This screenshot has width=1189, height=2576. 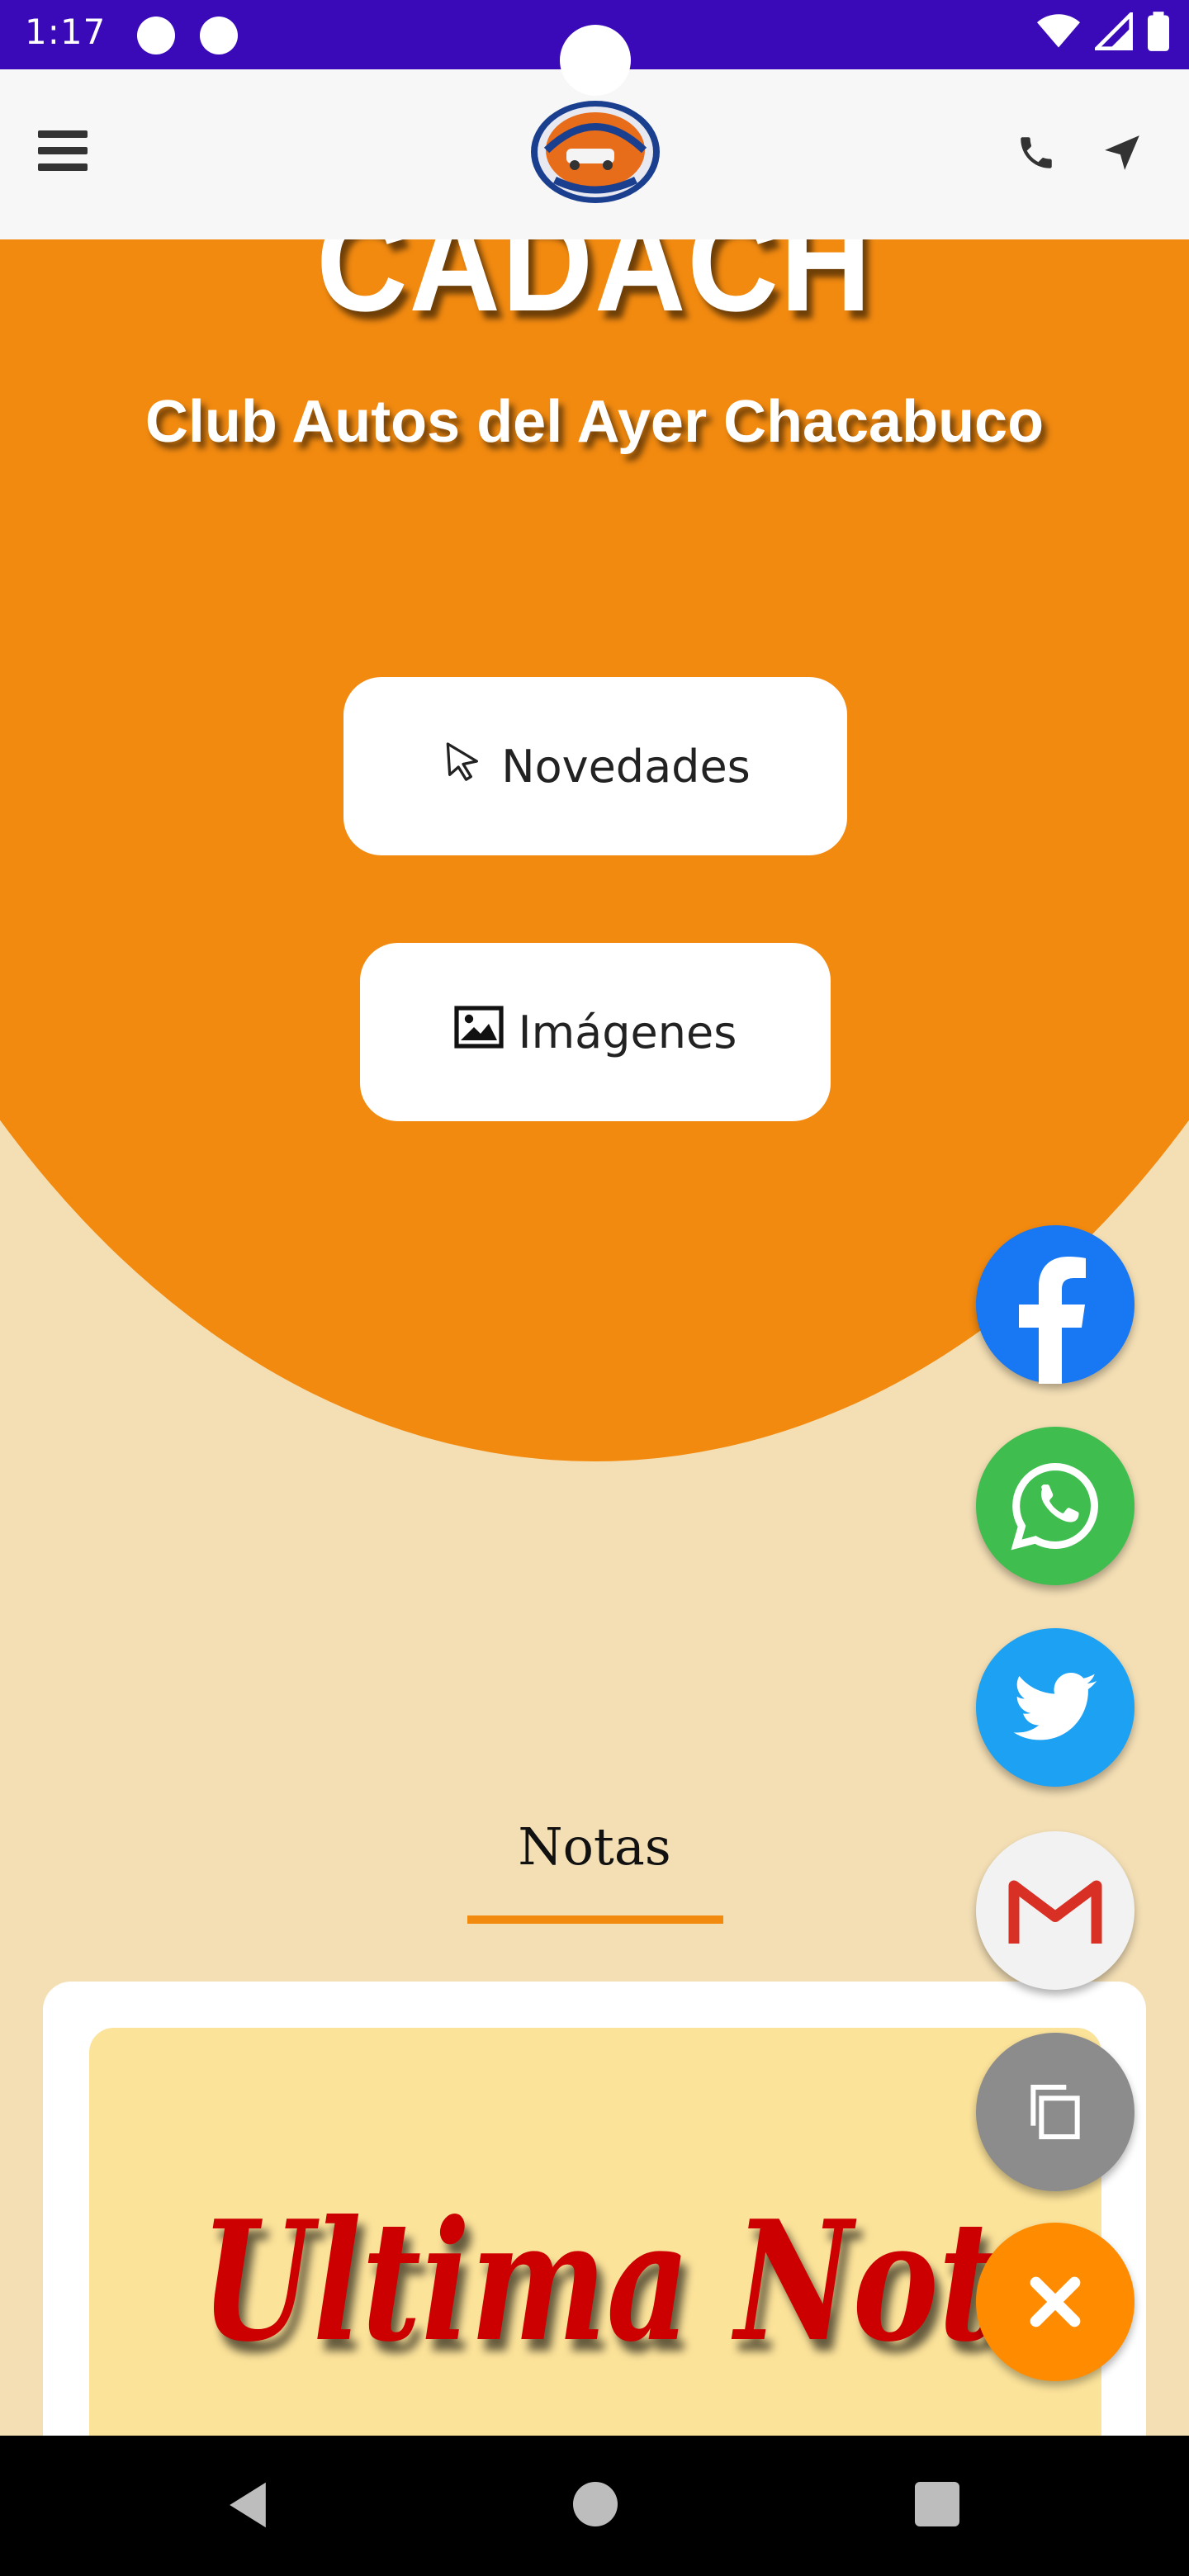 I want to click on signal-icon, so click(x=1114, y=31).